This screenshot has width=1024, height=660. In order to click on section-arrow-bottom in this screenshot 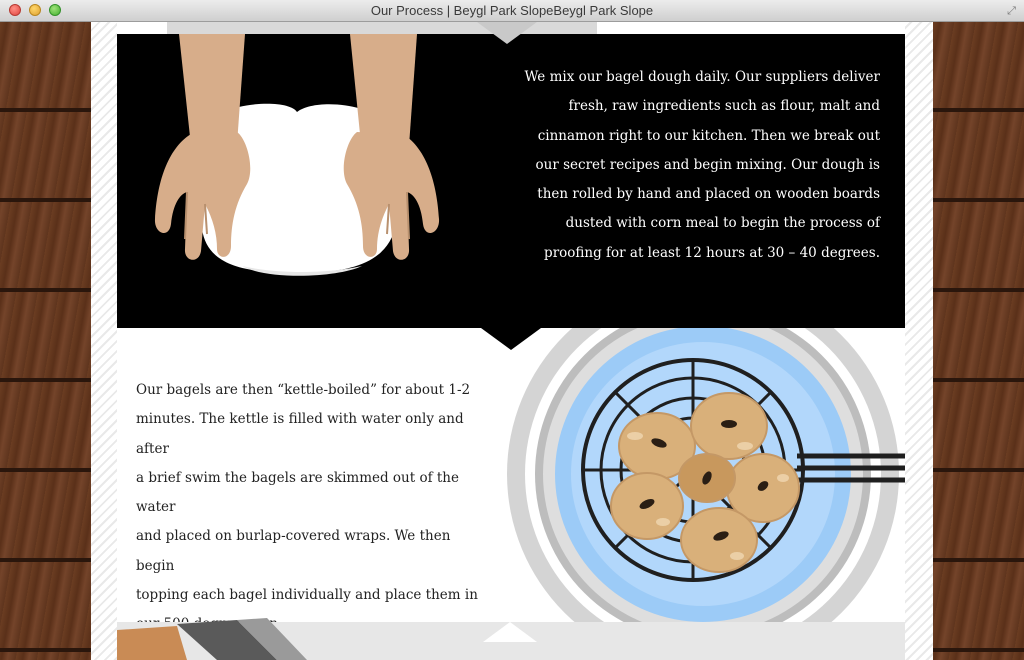, I will do `click(510, 632)`.